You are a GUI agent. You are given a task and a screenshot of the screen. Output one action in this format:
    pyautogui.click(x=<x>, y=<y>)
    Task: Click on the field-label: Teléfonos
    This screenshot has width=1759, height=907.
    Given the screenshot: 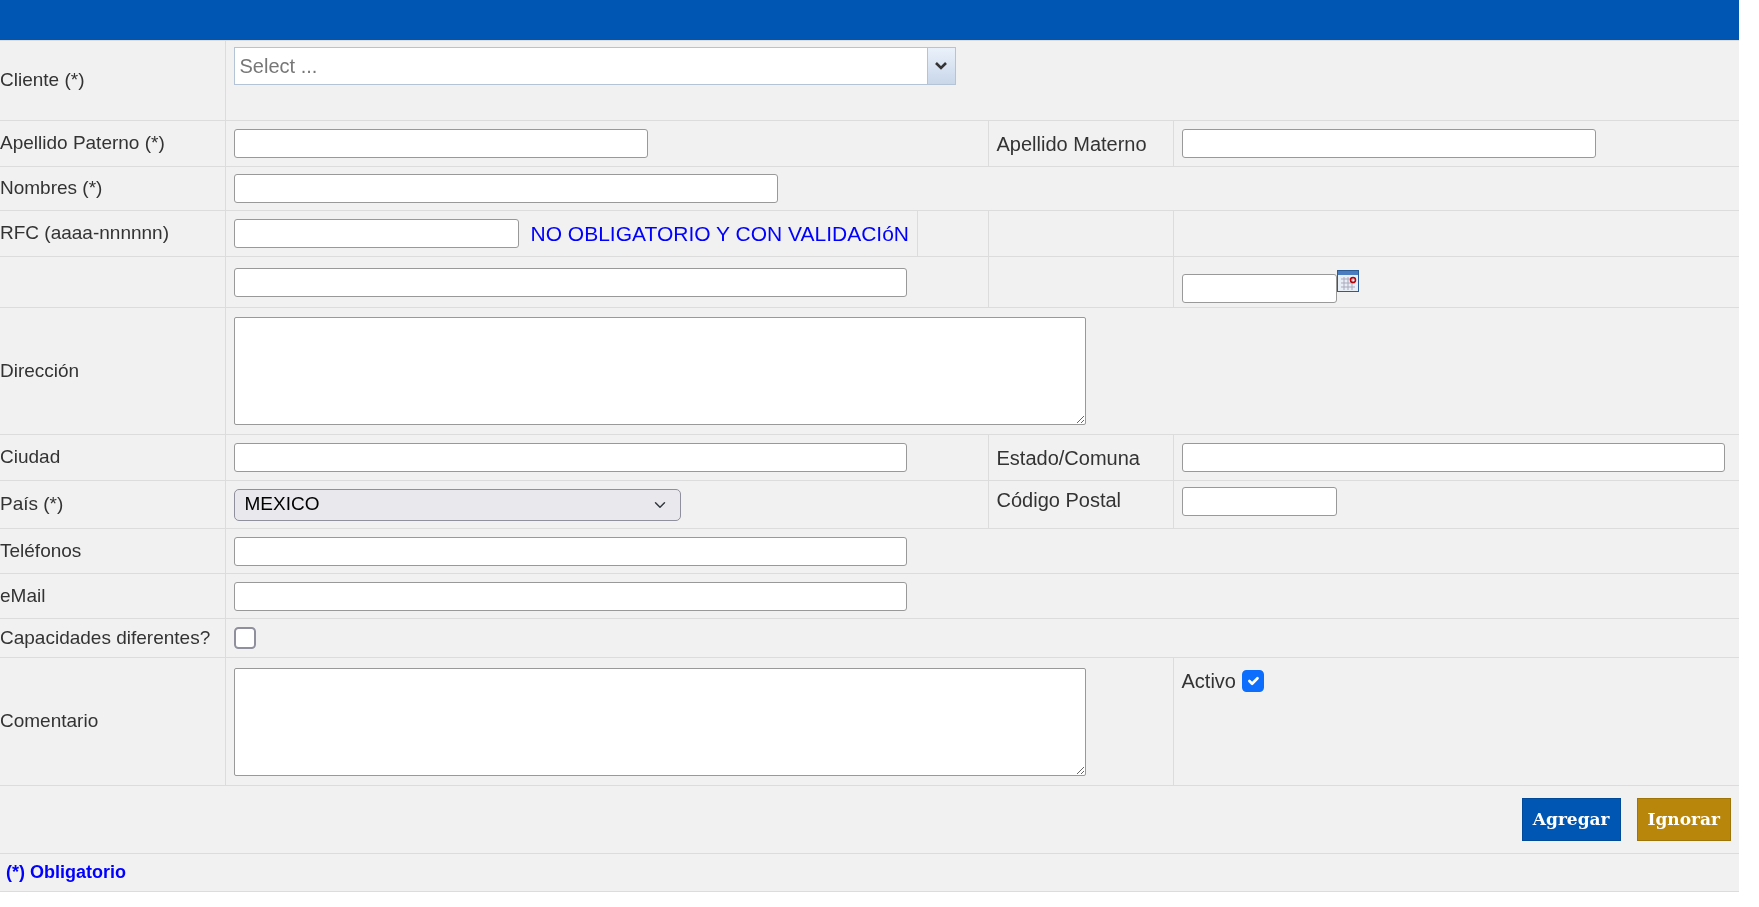 What is the action you would take?
    pyautogui.click(x=41, y=550)
    